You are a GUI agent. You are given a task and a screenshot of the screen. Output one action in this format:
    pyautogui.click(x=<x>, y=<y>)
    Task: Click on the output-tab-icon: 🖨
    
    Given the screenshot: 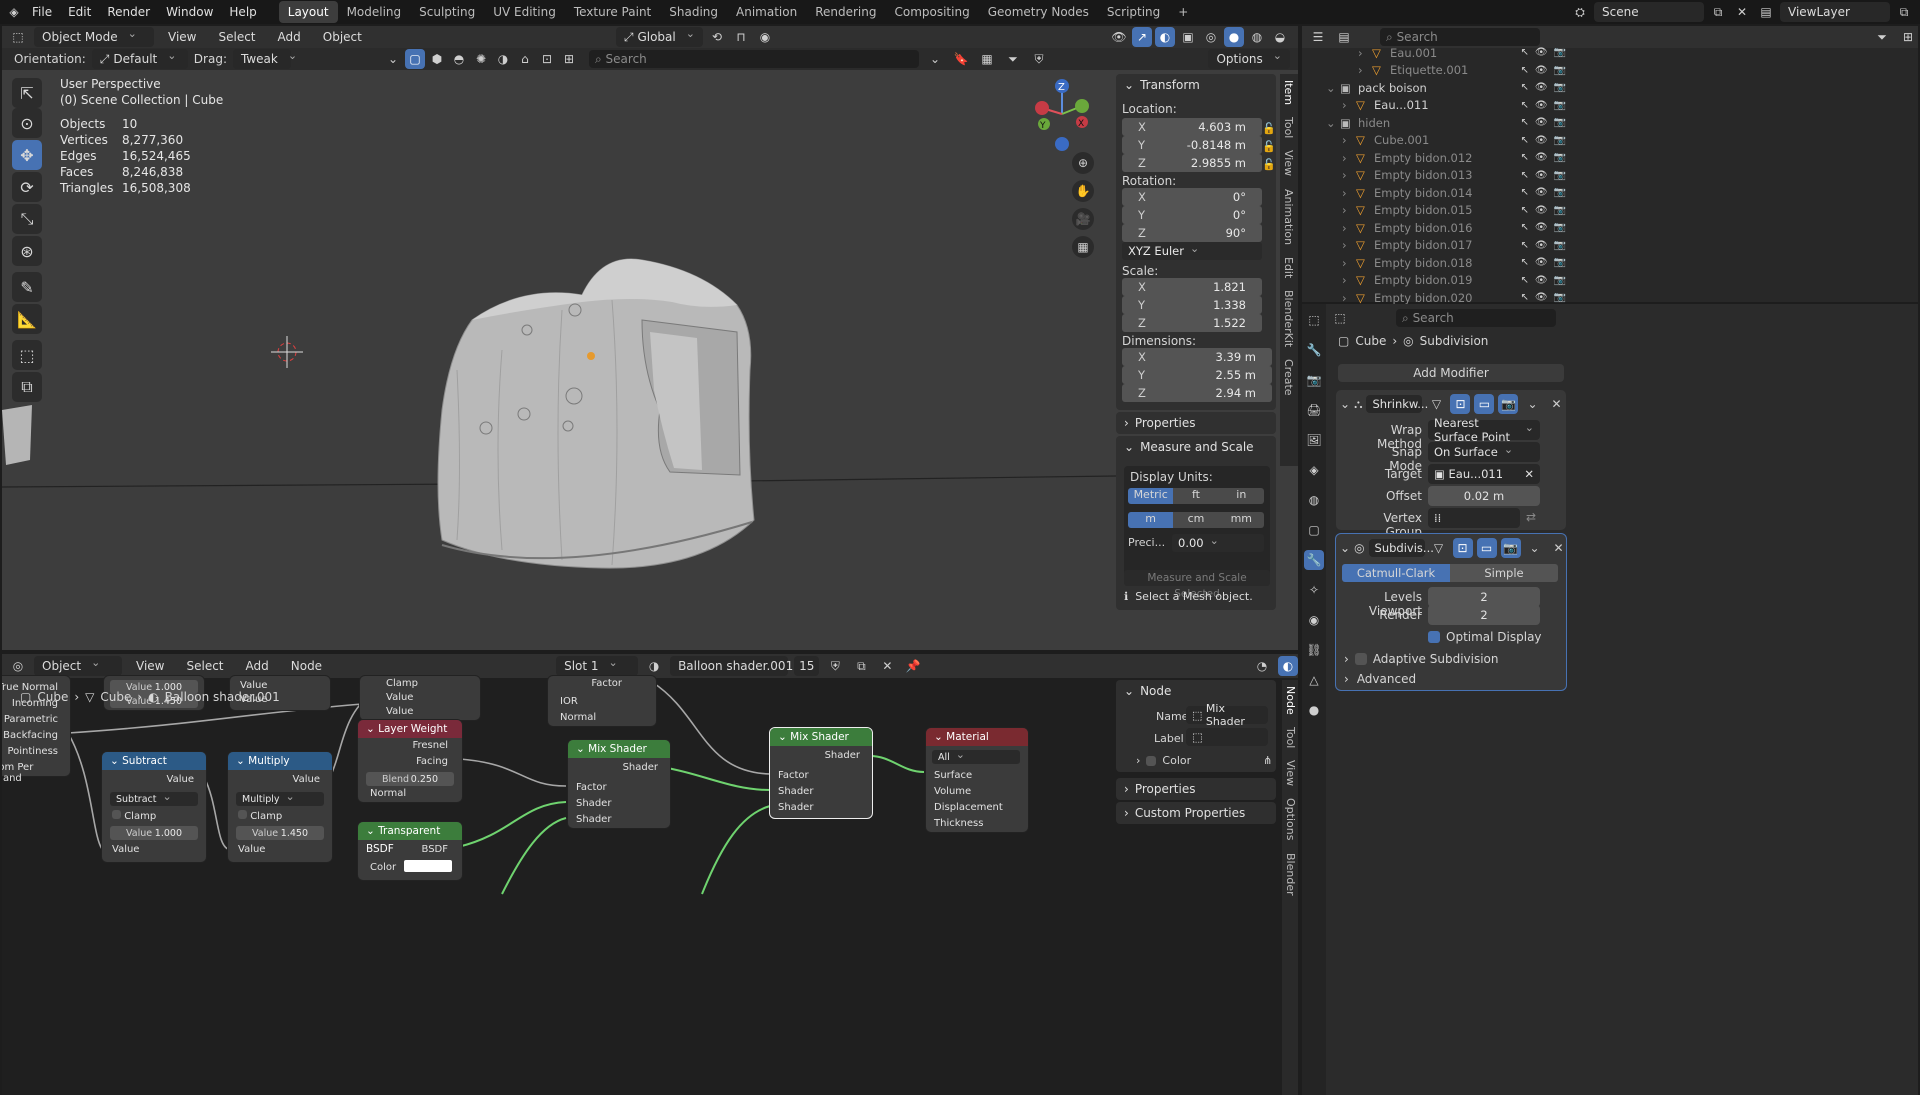 What is the action you would take?
    pyautogui.click(x=1314, y=410)
    